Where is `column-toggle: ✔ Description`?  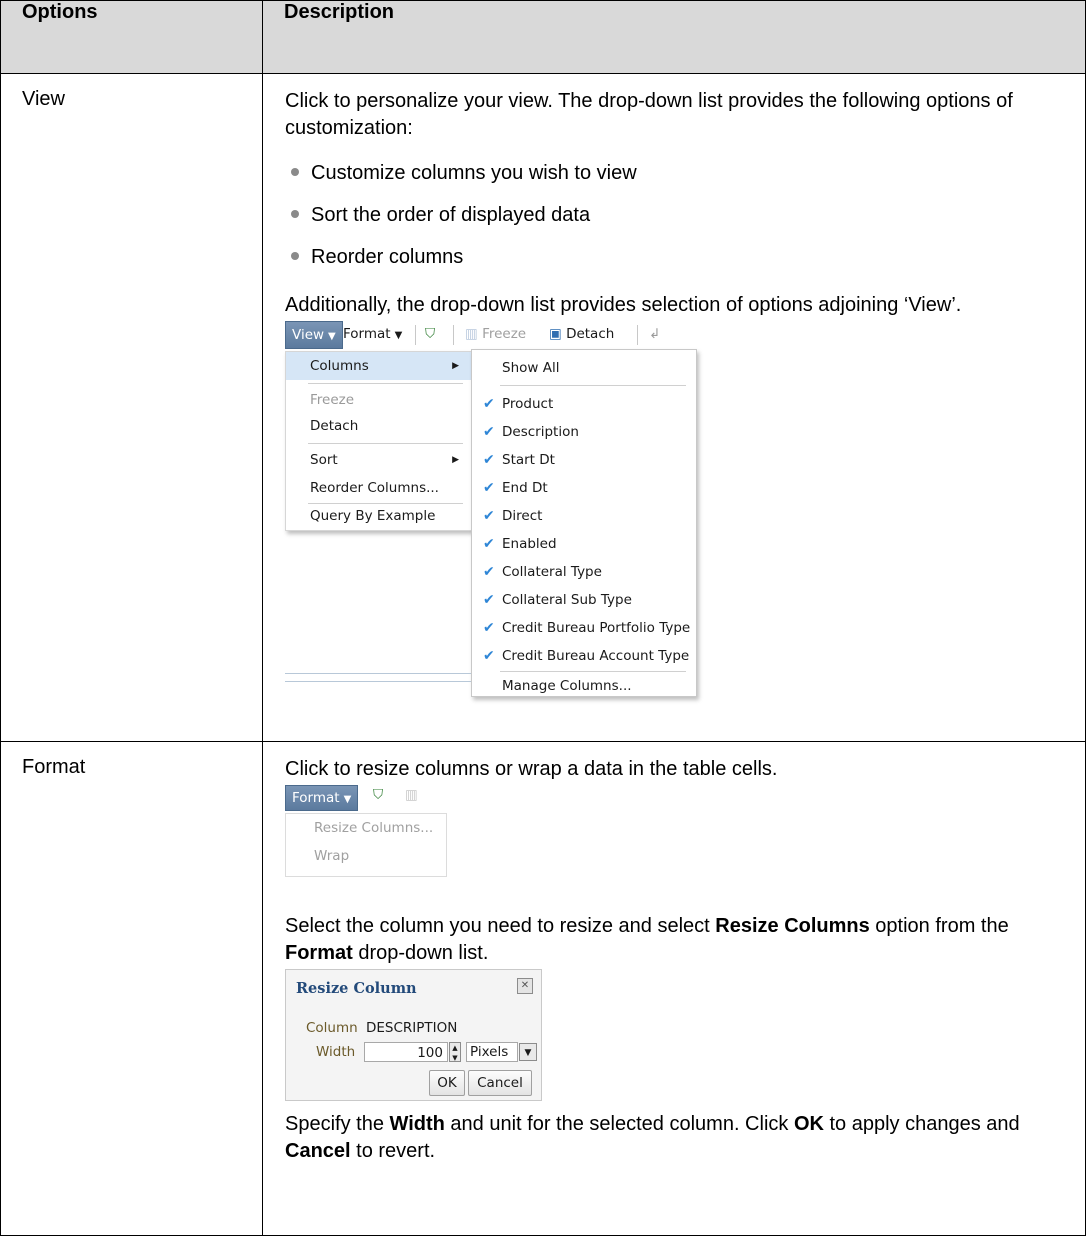
column-toggle: ✔ Description is located at coordinates (584, 432).